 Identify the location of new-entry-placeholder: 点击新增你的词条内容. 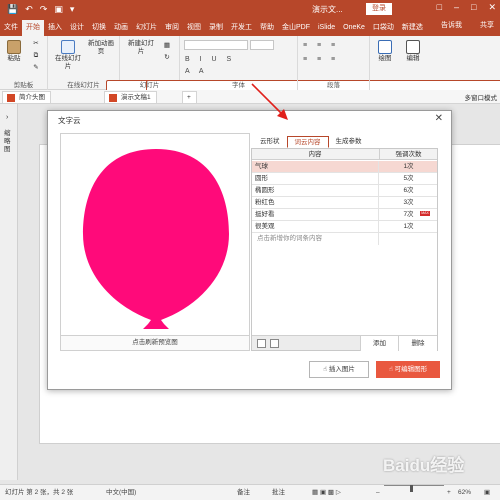
(289, 238).